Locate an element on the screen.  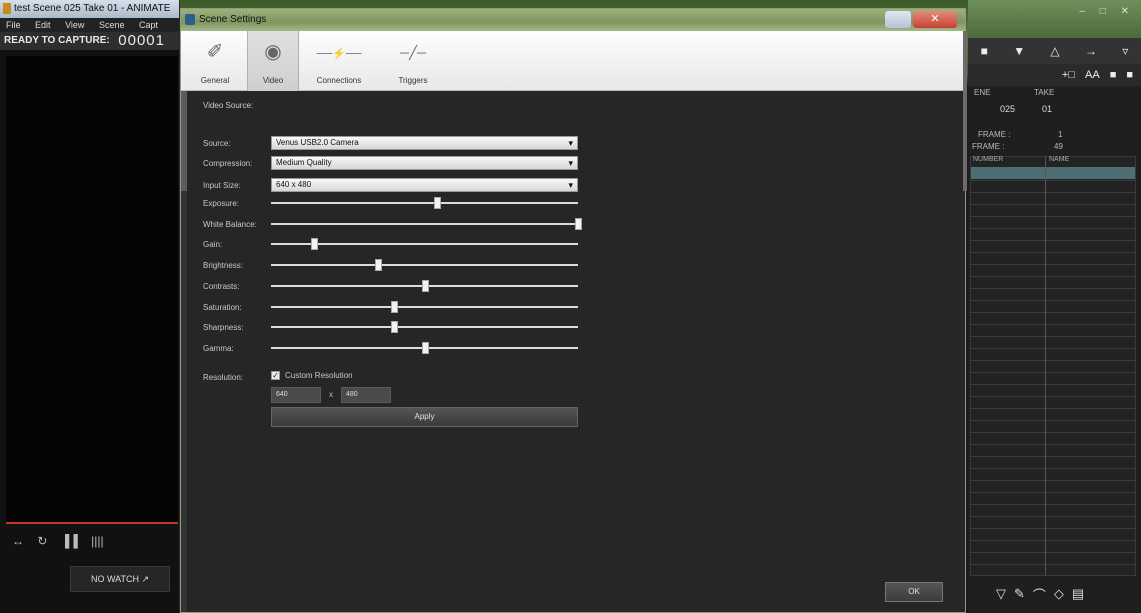
menu-view: View is located at coordinates (74, 25).